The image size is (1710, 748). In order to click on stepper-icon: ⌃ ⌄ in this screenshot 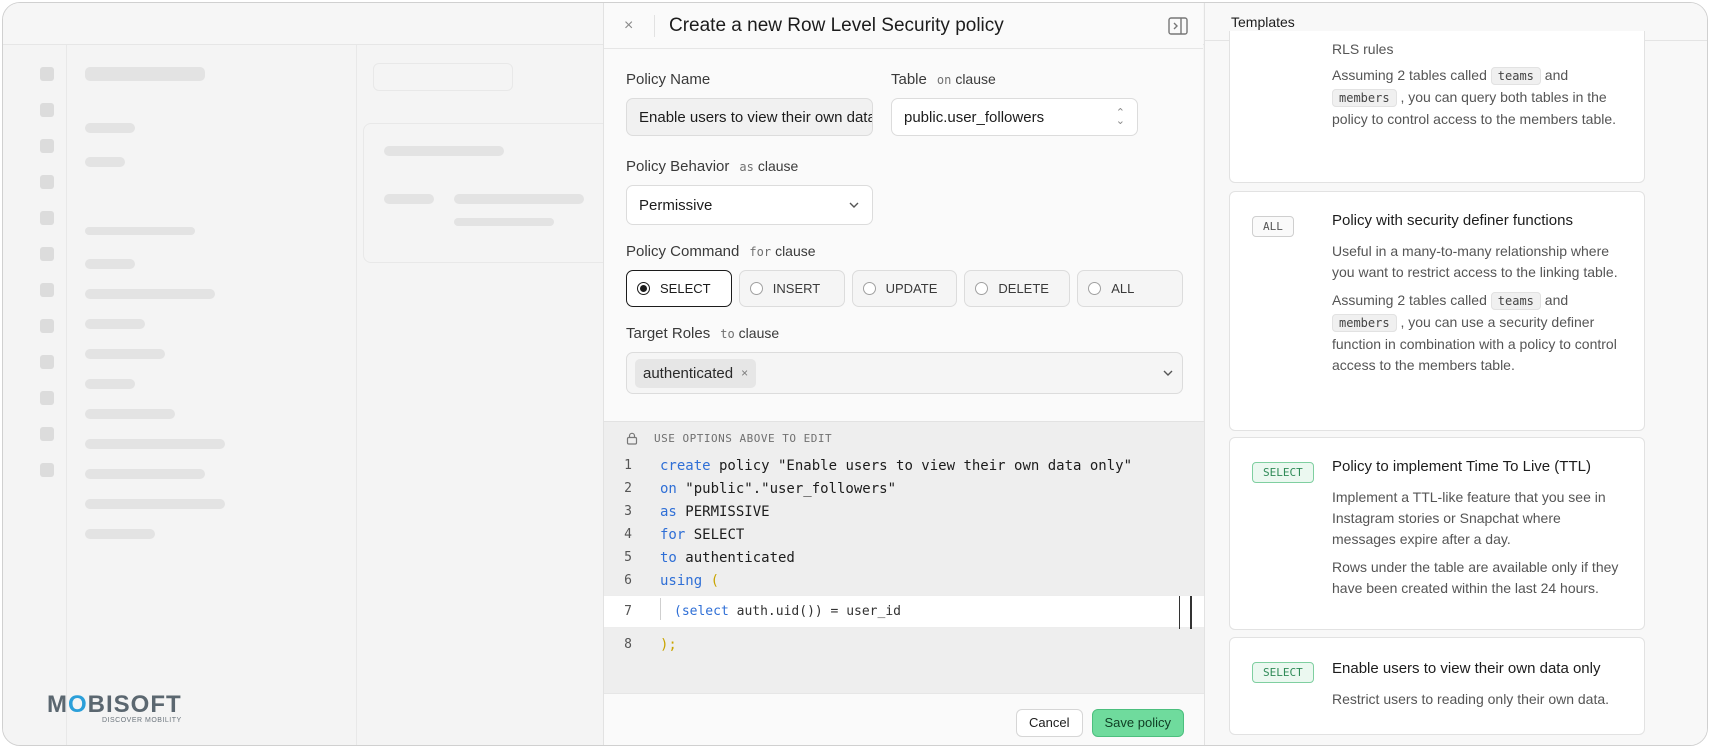, I will do `click(1120, 117)`.